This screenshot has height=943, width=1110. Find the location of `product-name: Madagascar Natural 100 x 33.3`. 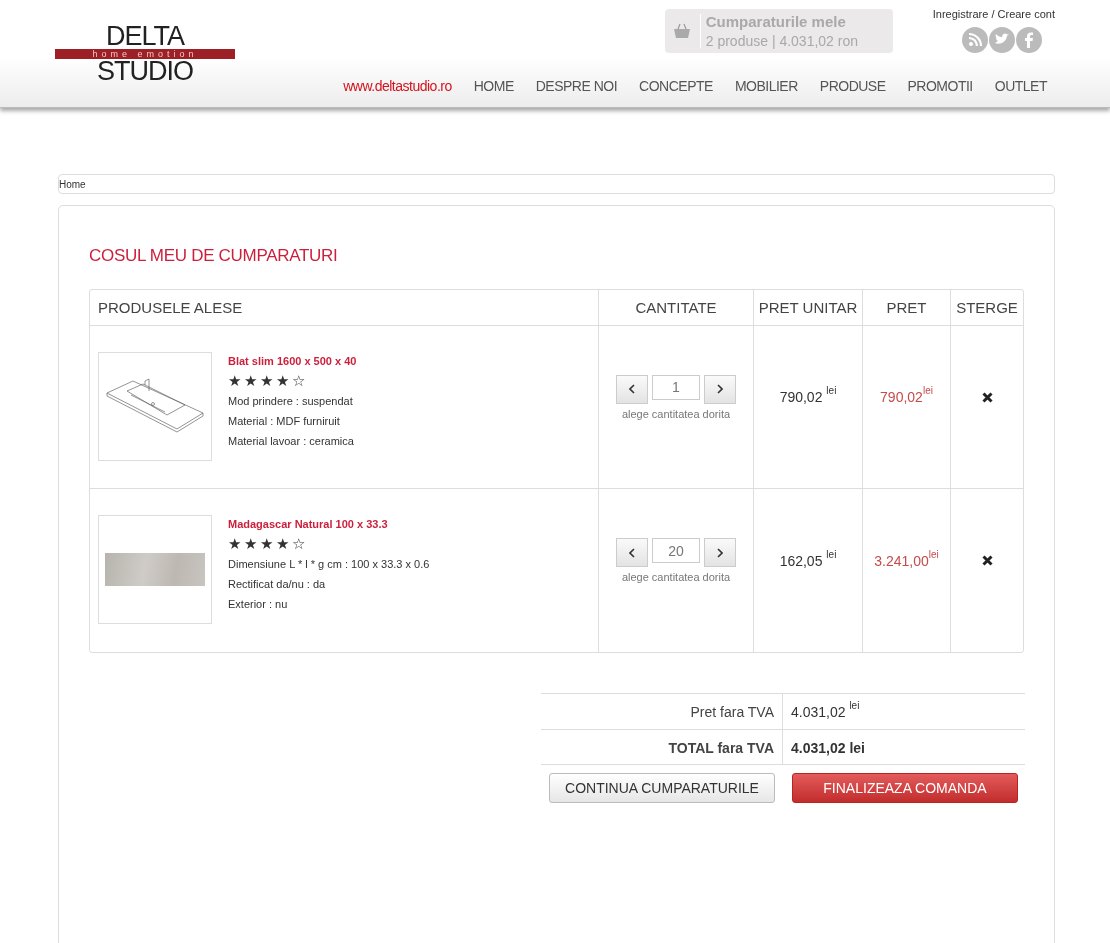

product-name: Madagascar Natural 100 x 33.3 is located at coordinates (329, 524).